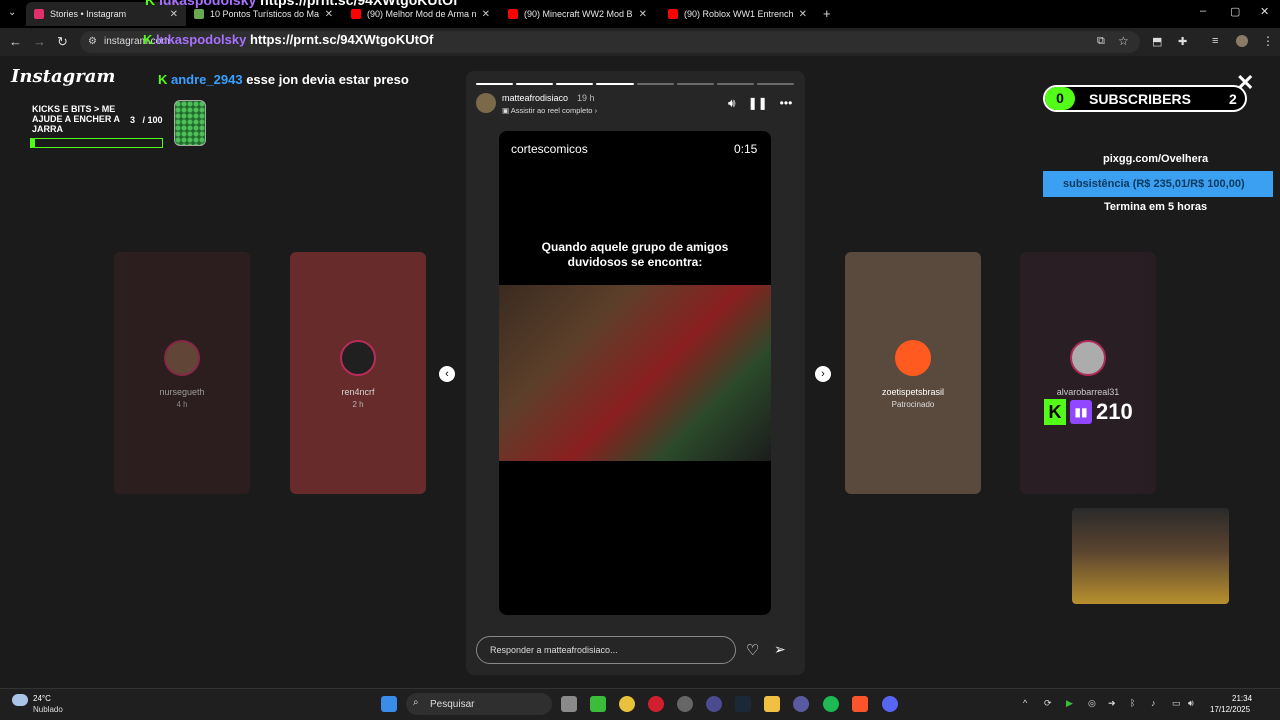 This screenshot has width=1280, height=720. What do you see at coordinates (1157, 41) in the screenshot?
I see `extensions-icon: ⬒` at bounding box center [1157, 41].